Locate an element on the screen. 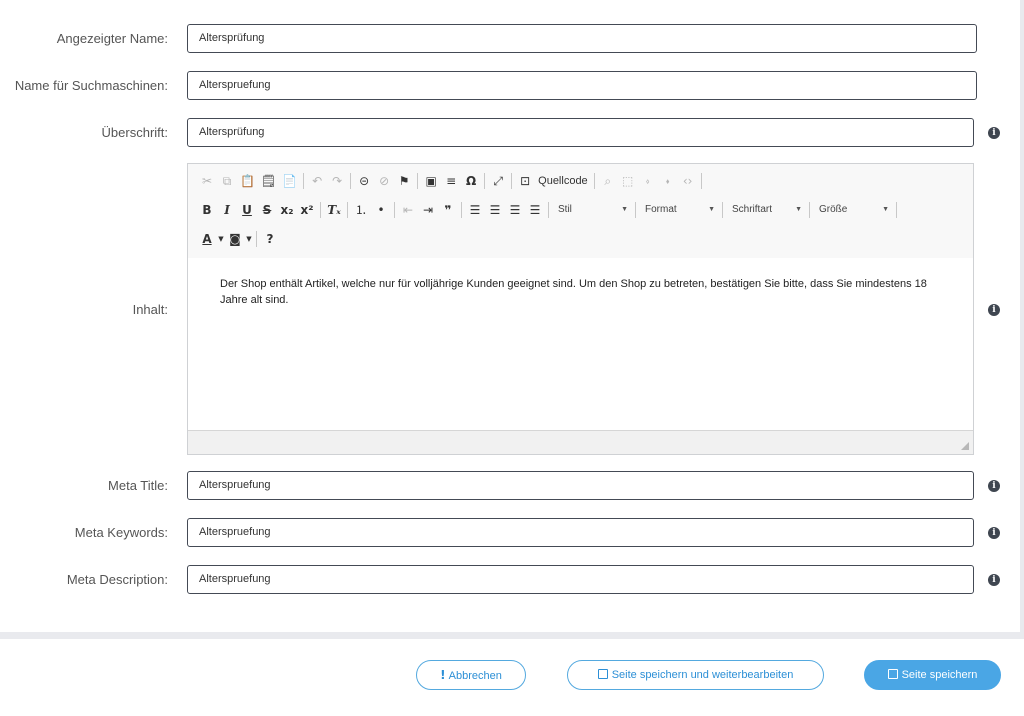  anchor-flag-icon: ⚑ is located at coordinates (404, 181).